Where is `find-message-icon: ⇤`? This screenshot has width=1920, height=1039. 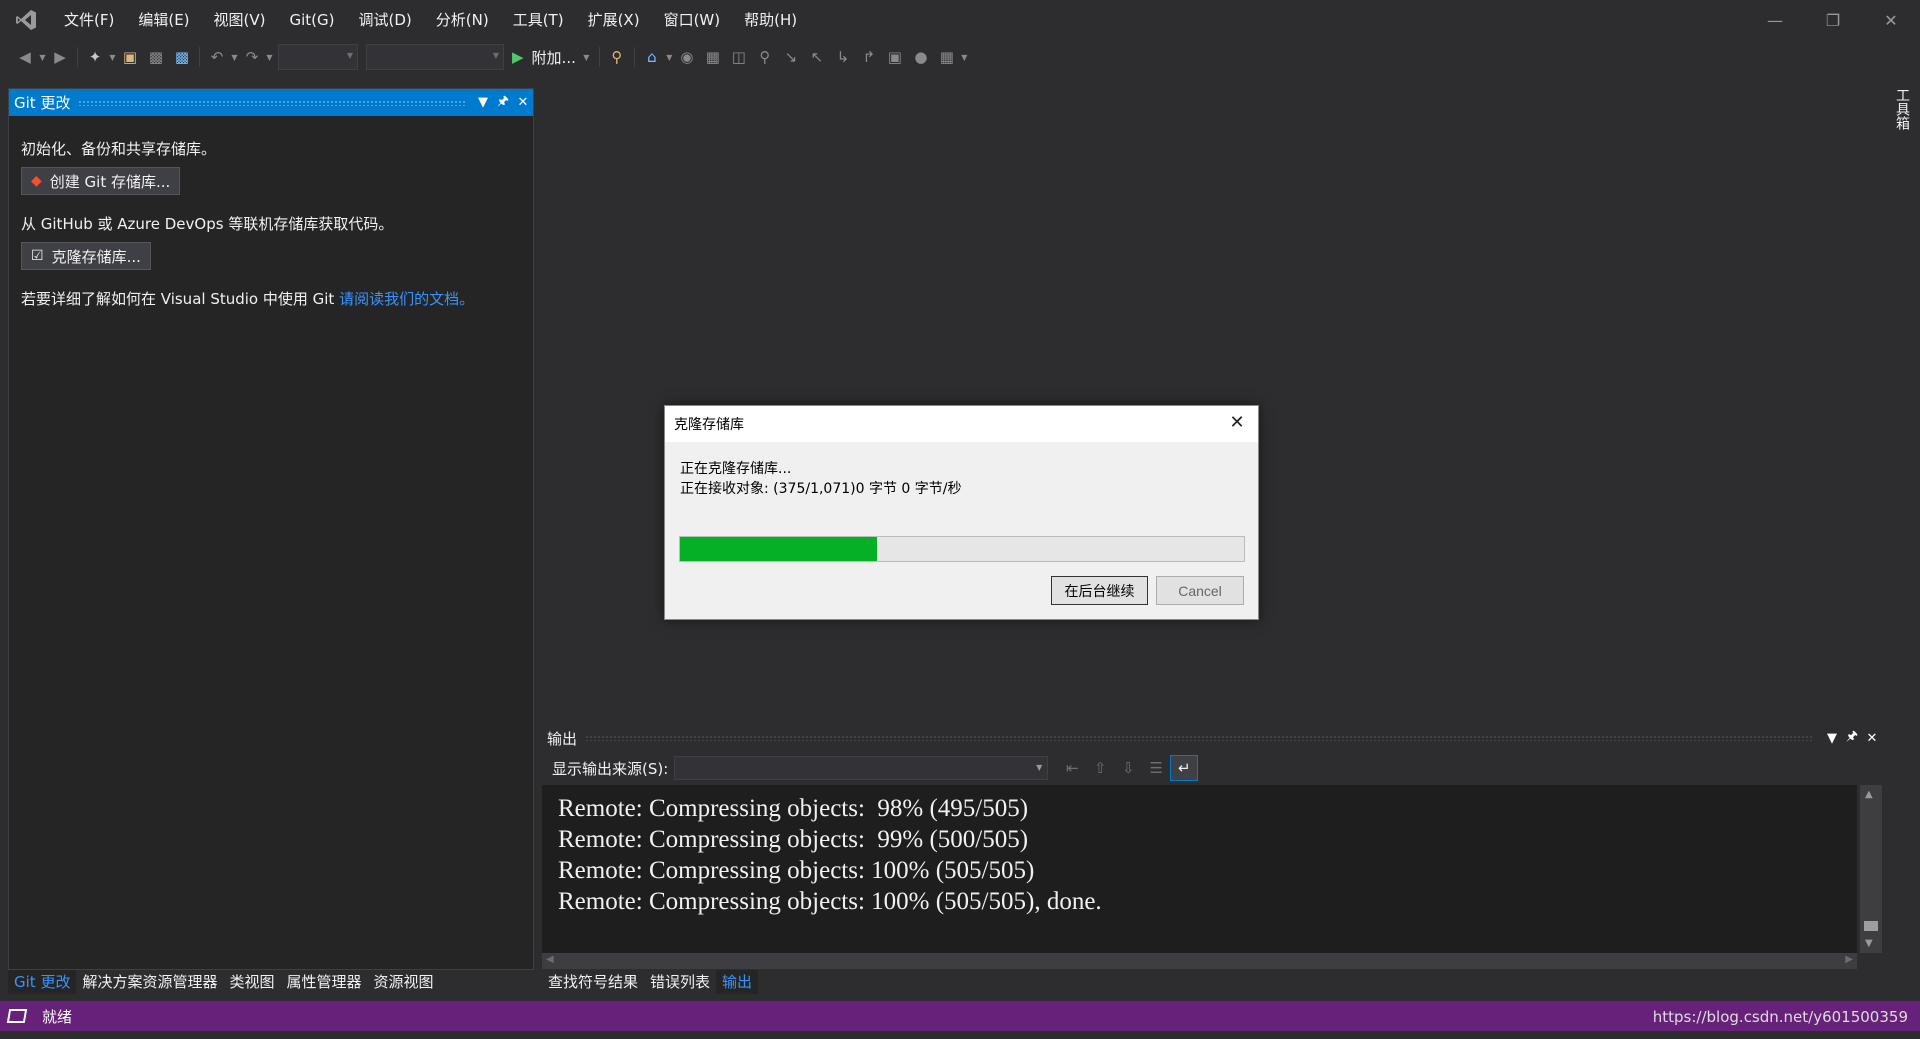
find-message-icon: ⇤ is located at coordinates (1072, 768).